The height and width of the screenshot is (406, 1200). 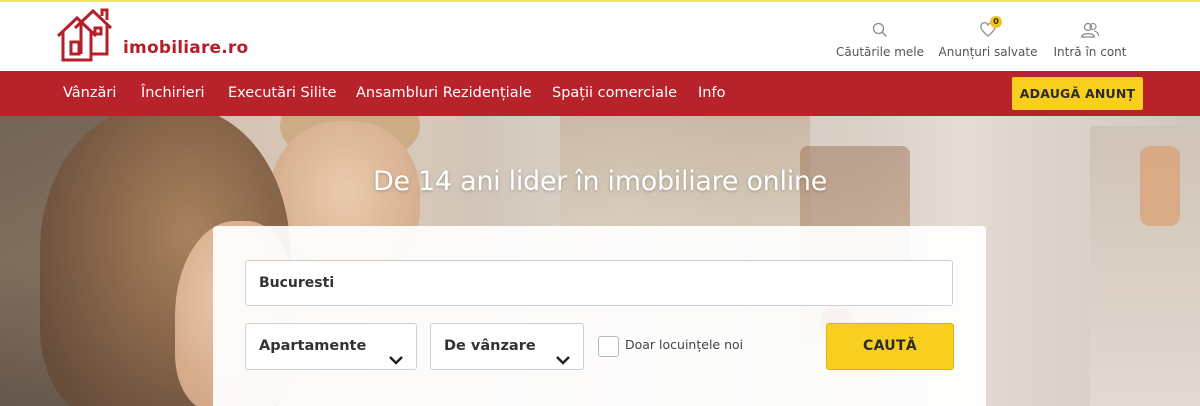 I want to click on location-input: Bucuresti, so click(x=599, y=283).